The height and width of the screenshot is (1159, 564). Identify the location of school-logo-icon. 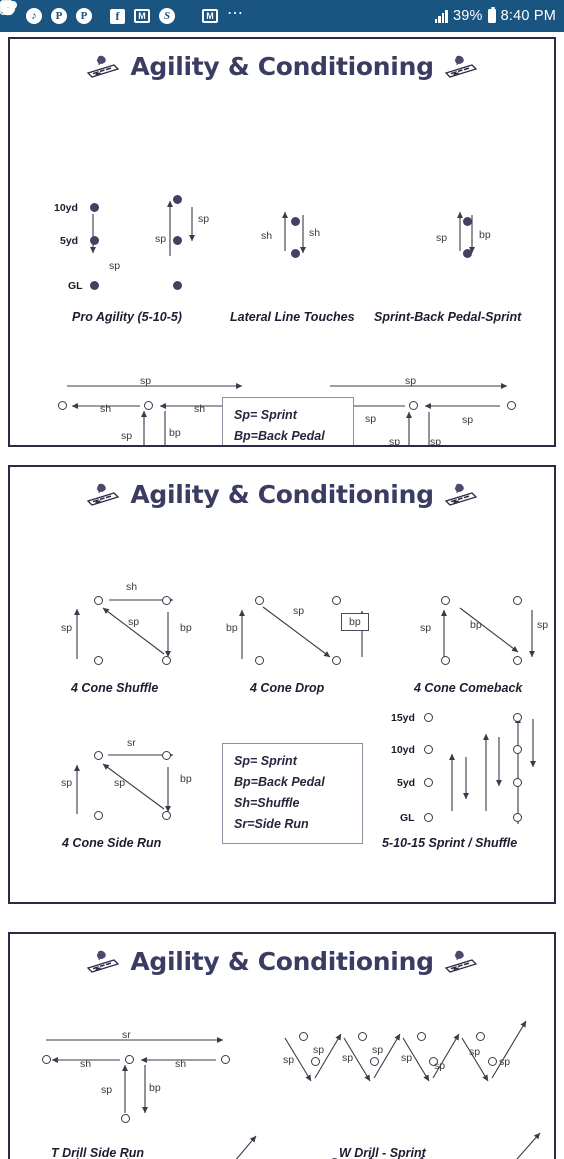
(103, 962).